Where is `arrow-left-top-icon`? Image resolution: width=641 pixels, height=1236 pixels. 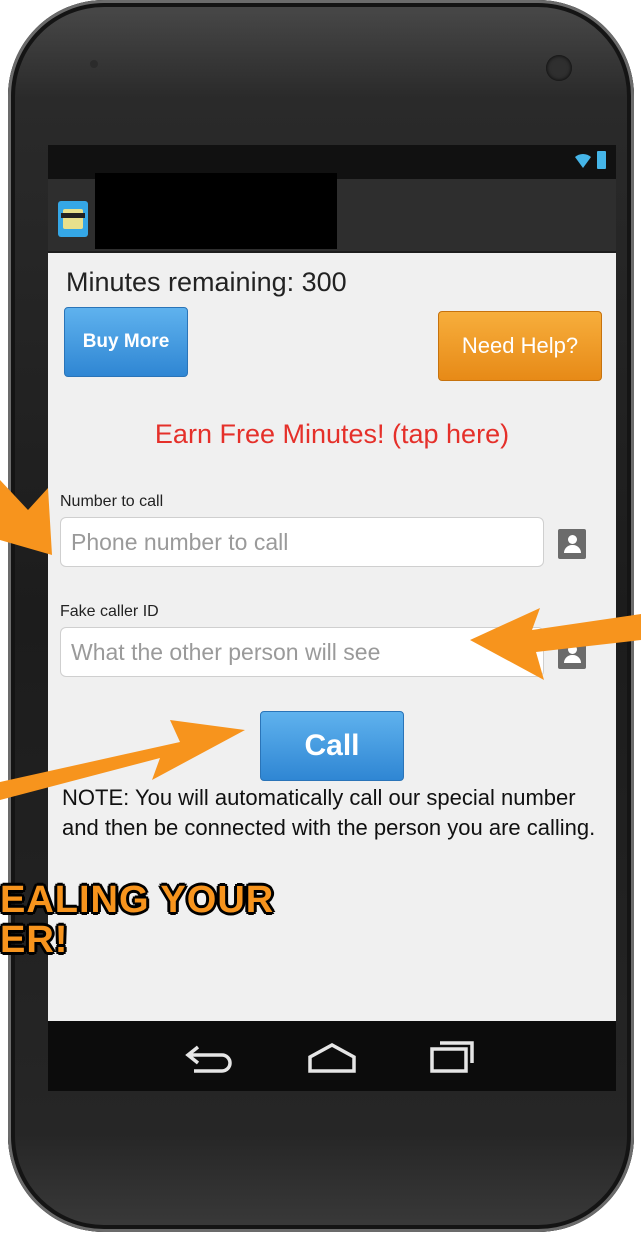 arrow-left-top-icon is located at coordinates (26, 517).